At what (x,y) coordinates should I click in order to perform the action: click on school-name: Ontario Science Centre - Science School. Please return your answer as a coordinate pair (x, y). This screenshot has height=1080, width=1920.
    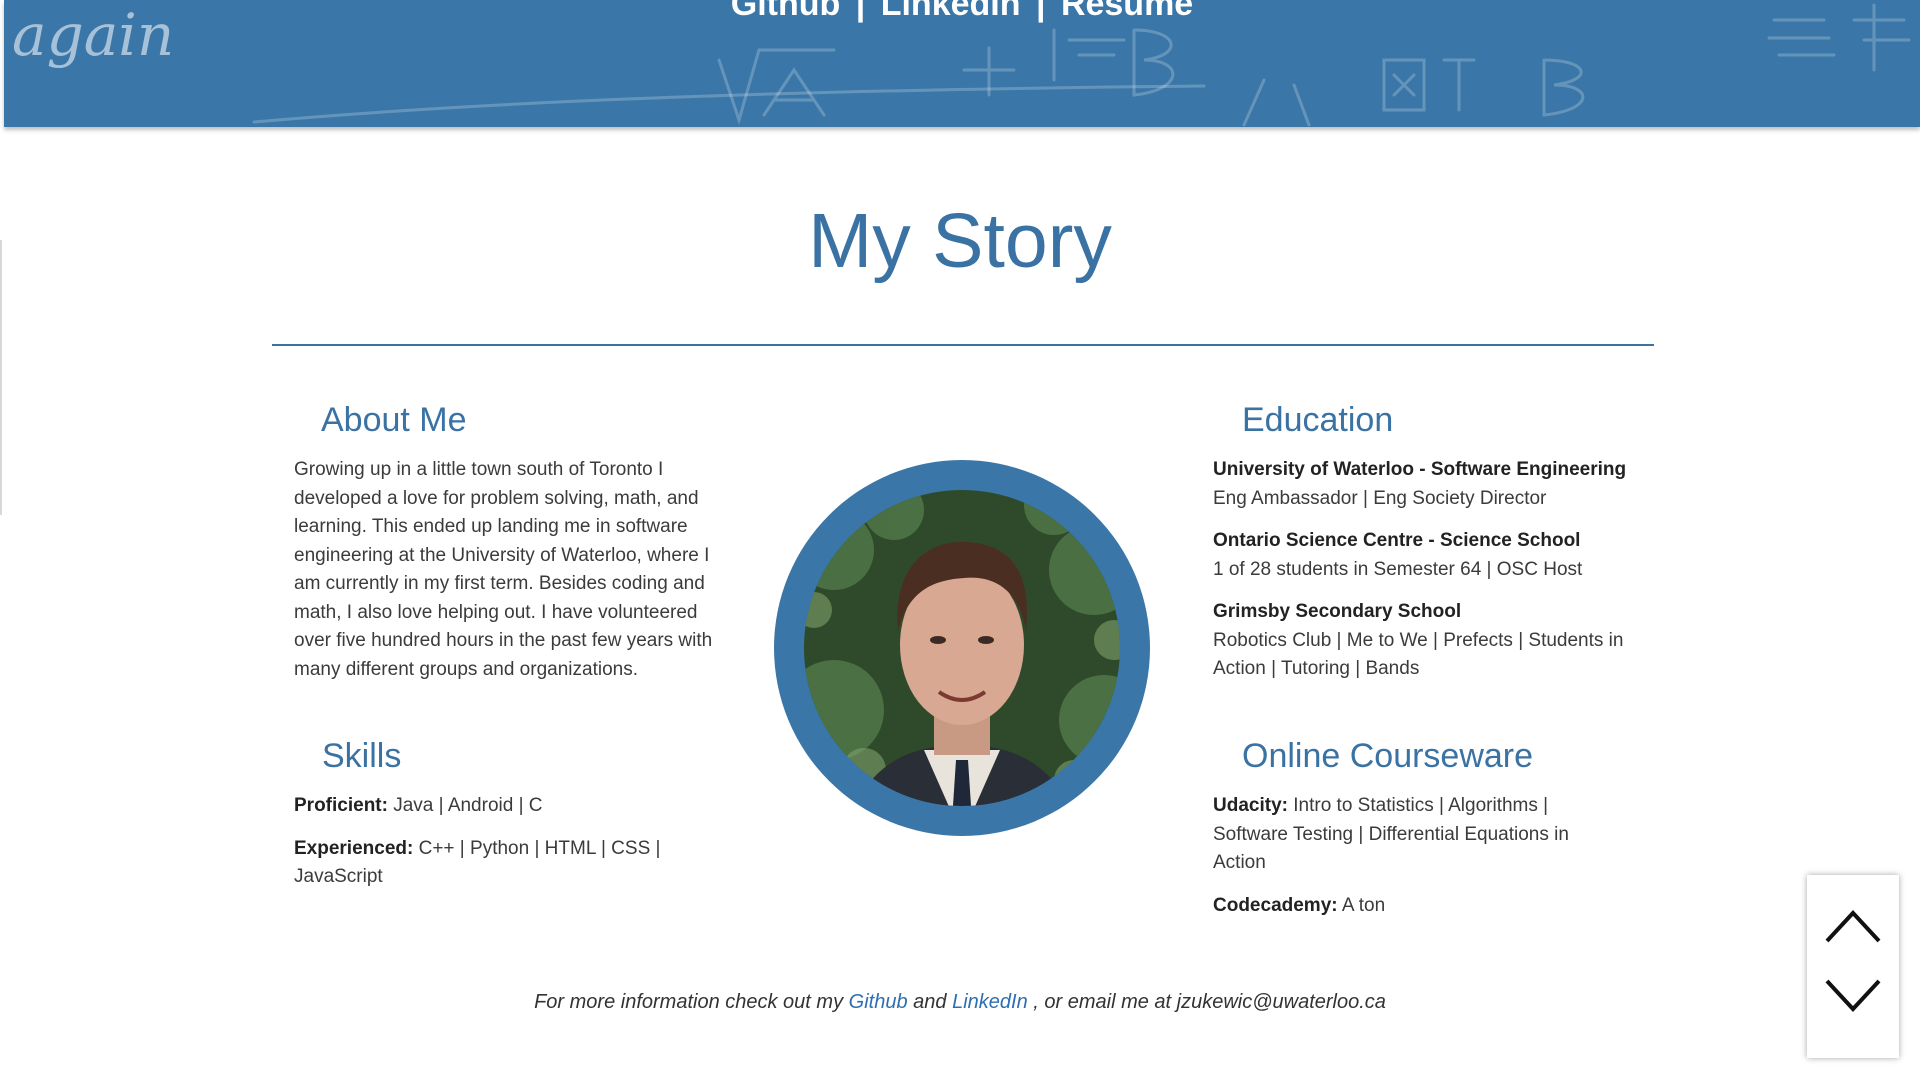
    Looking at the image, I should click on (1397, 540).